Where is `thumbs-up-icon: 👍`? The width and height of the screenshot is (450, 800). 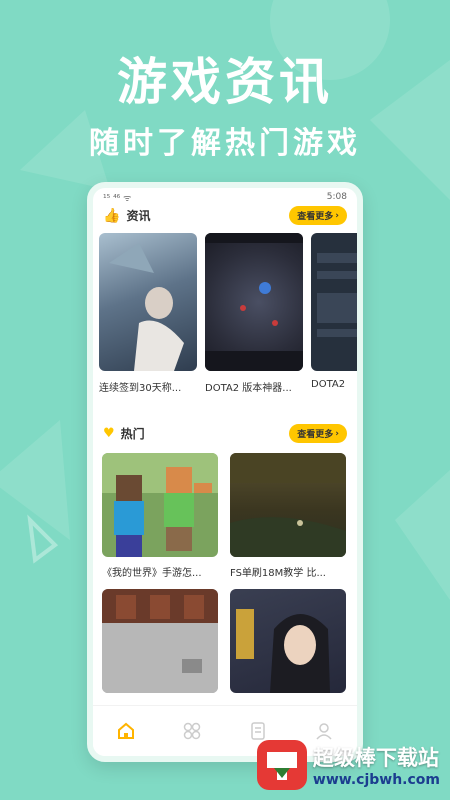
thumbs-up-icon: 👍 is located at coordinates (112, 215).